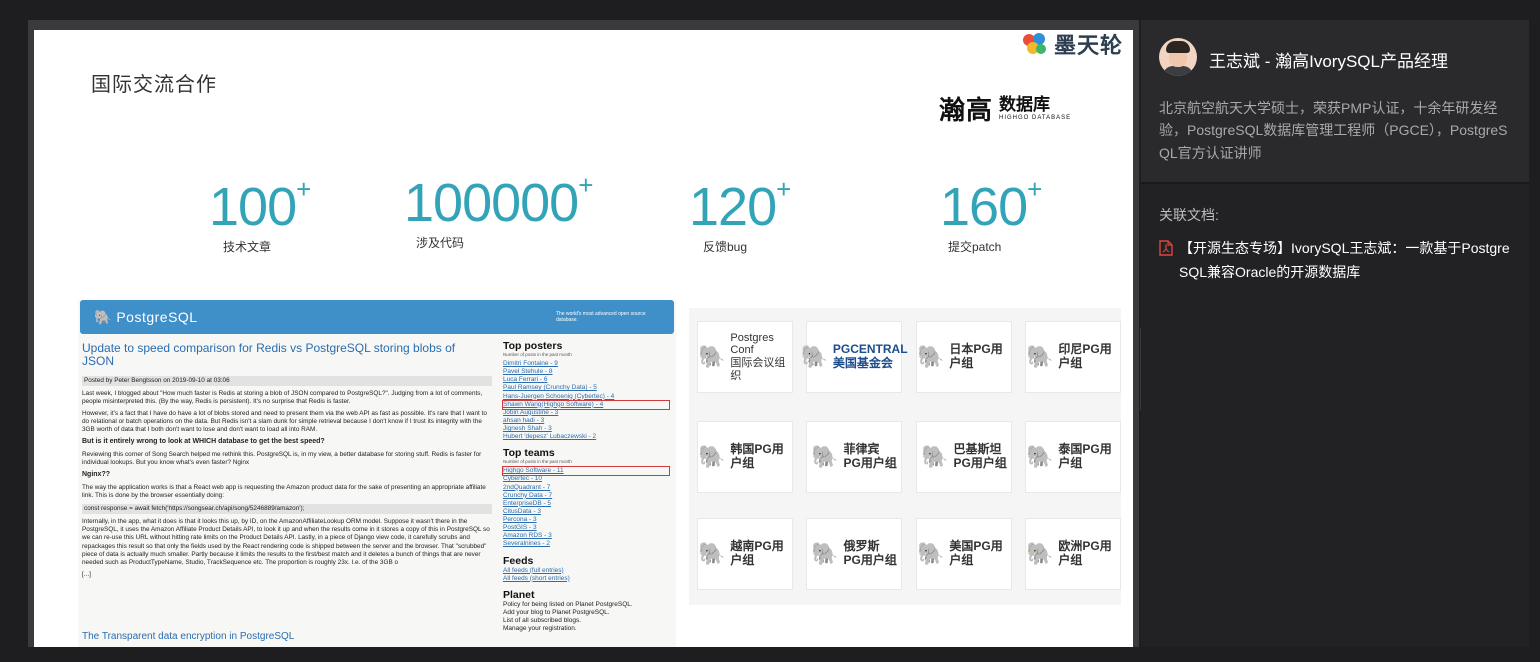  I want to click on stat-label: 技术文章, so click(247, 247).